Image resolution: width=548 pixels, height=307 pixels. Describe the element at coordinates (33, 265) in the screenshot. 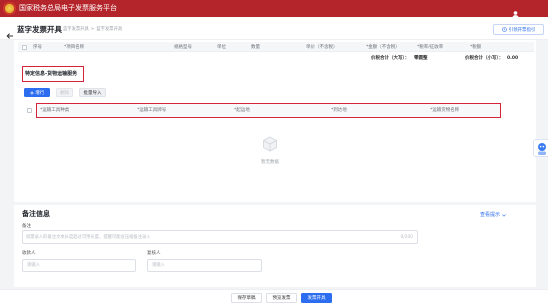

I see `payee-placeholder: 请输入` at that location.